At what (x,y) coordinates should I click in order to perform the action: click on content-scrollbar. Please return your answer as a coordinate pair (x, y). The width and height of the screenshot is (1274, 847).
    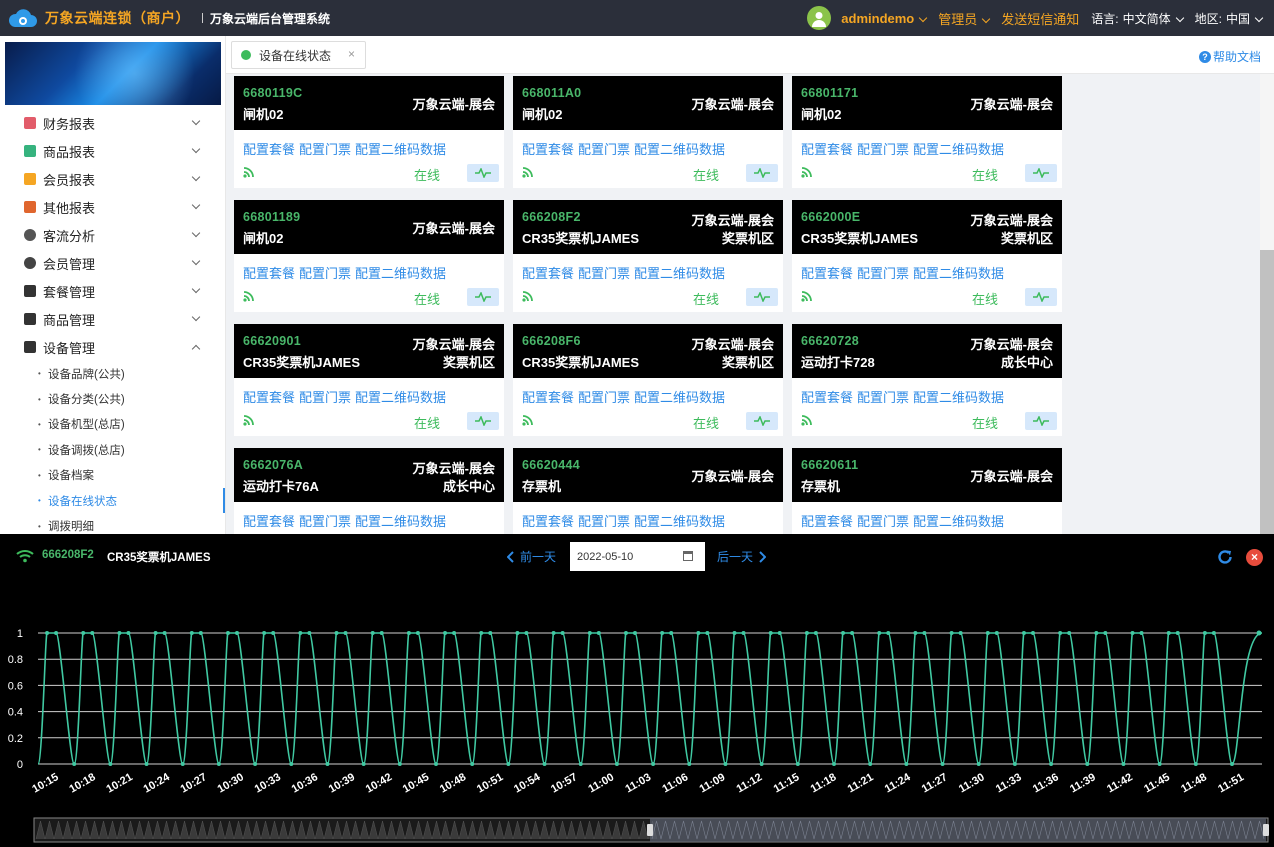
    Looking at the image, I should click on (1267, 304).